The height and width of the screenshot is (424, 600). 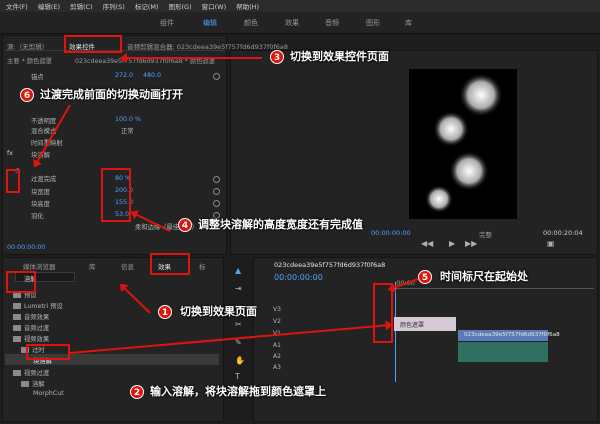 What do you see at coordinates (251, 23) in the screenshot?
I see `workspace-color: 颜色` at bounding box center [251, 23].